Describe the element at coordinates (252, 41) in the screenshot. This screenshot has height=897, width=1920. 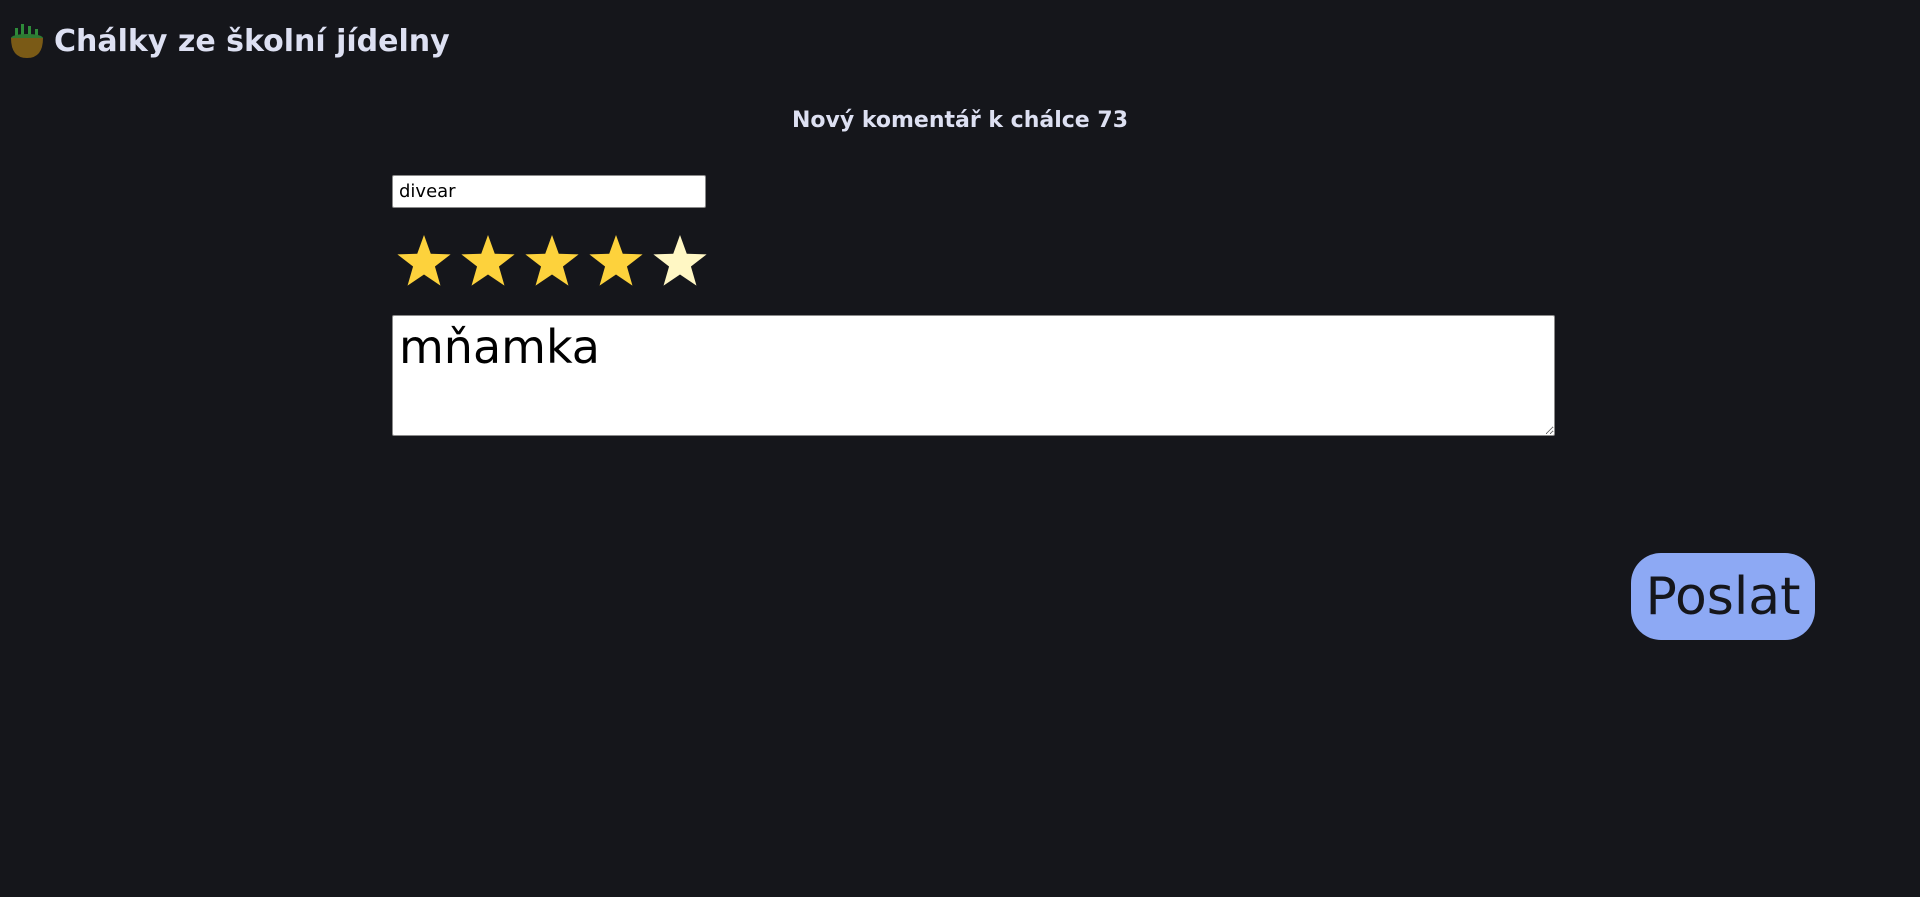
I see `site-title: Chálky ze školní jídelny` at that location.